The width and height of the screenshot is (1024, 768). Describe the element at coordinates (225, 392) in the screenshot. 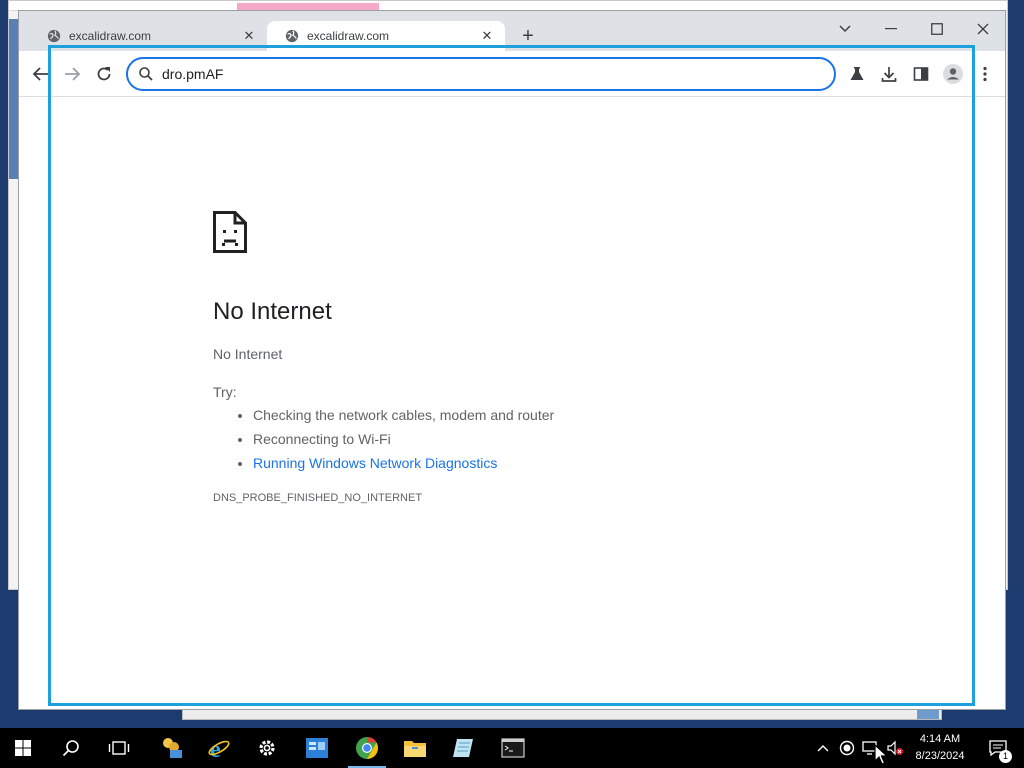

I see `try-label: Try:` at that location.